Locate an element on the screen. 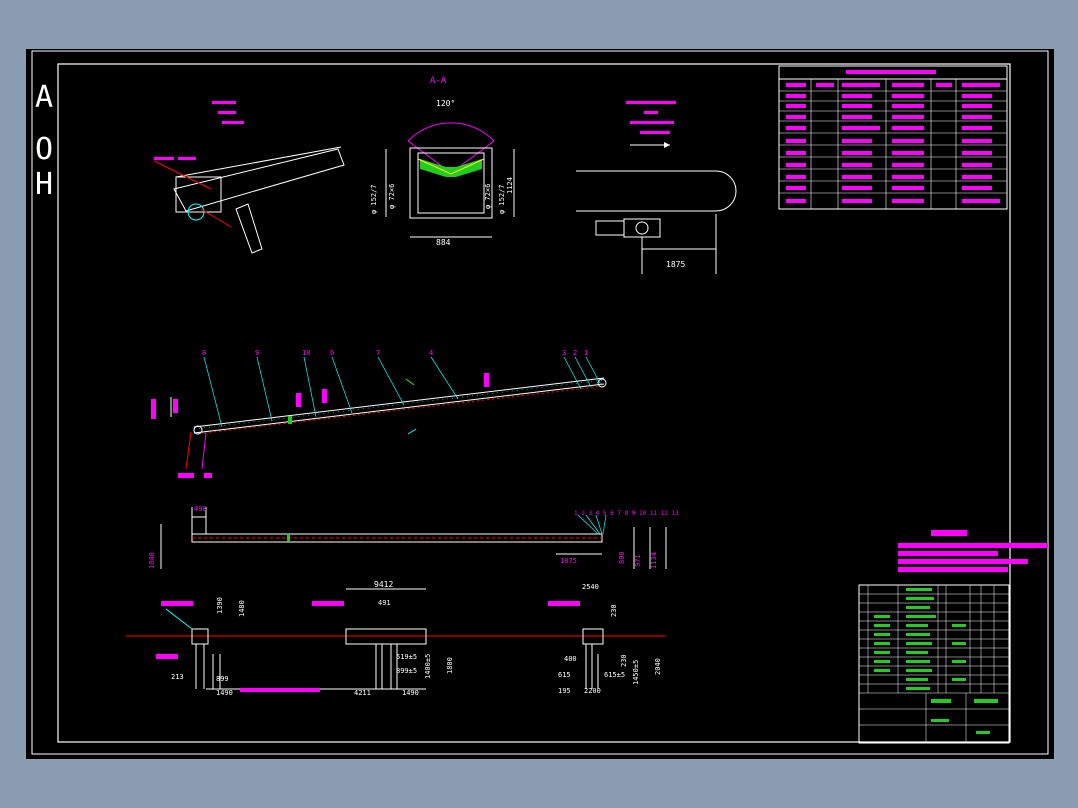 The height and width of the screenshot is (808, 1078). svg-text: 213 is located at coordinates (177, 677).